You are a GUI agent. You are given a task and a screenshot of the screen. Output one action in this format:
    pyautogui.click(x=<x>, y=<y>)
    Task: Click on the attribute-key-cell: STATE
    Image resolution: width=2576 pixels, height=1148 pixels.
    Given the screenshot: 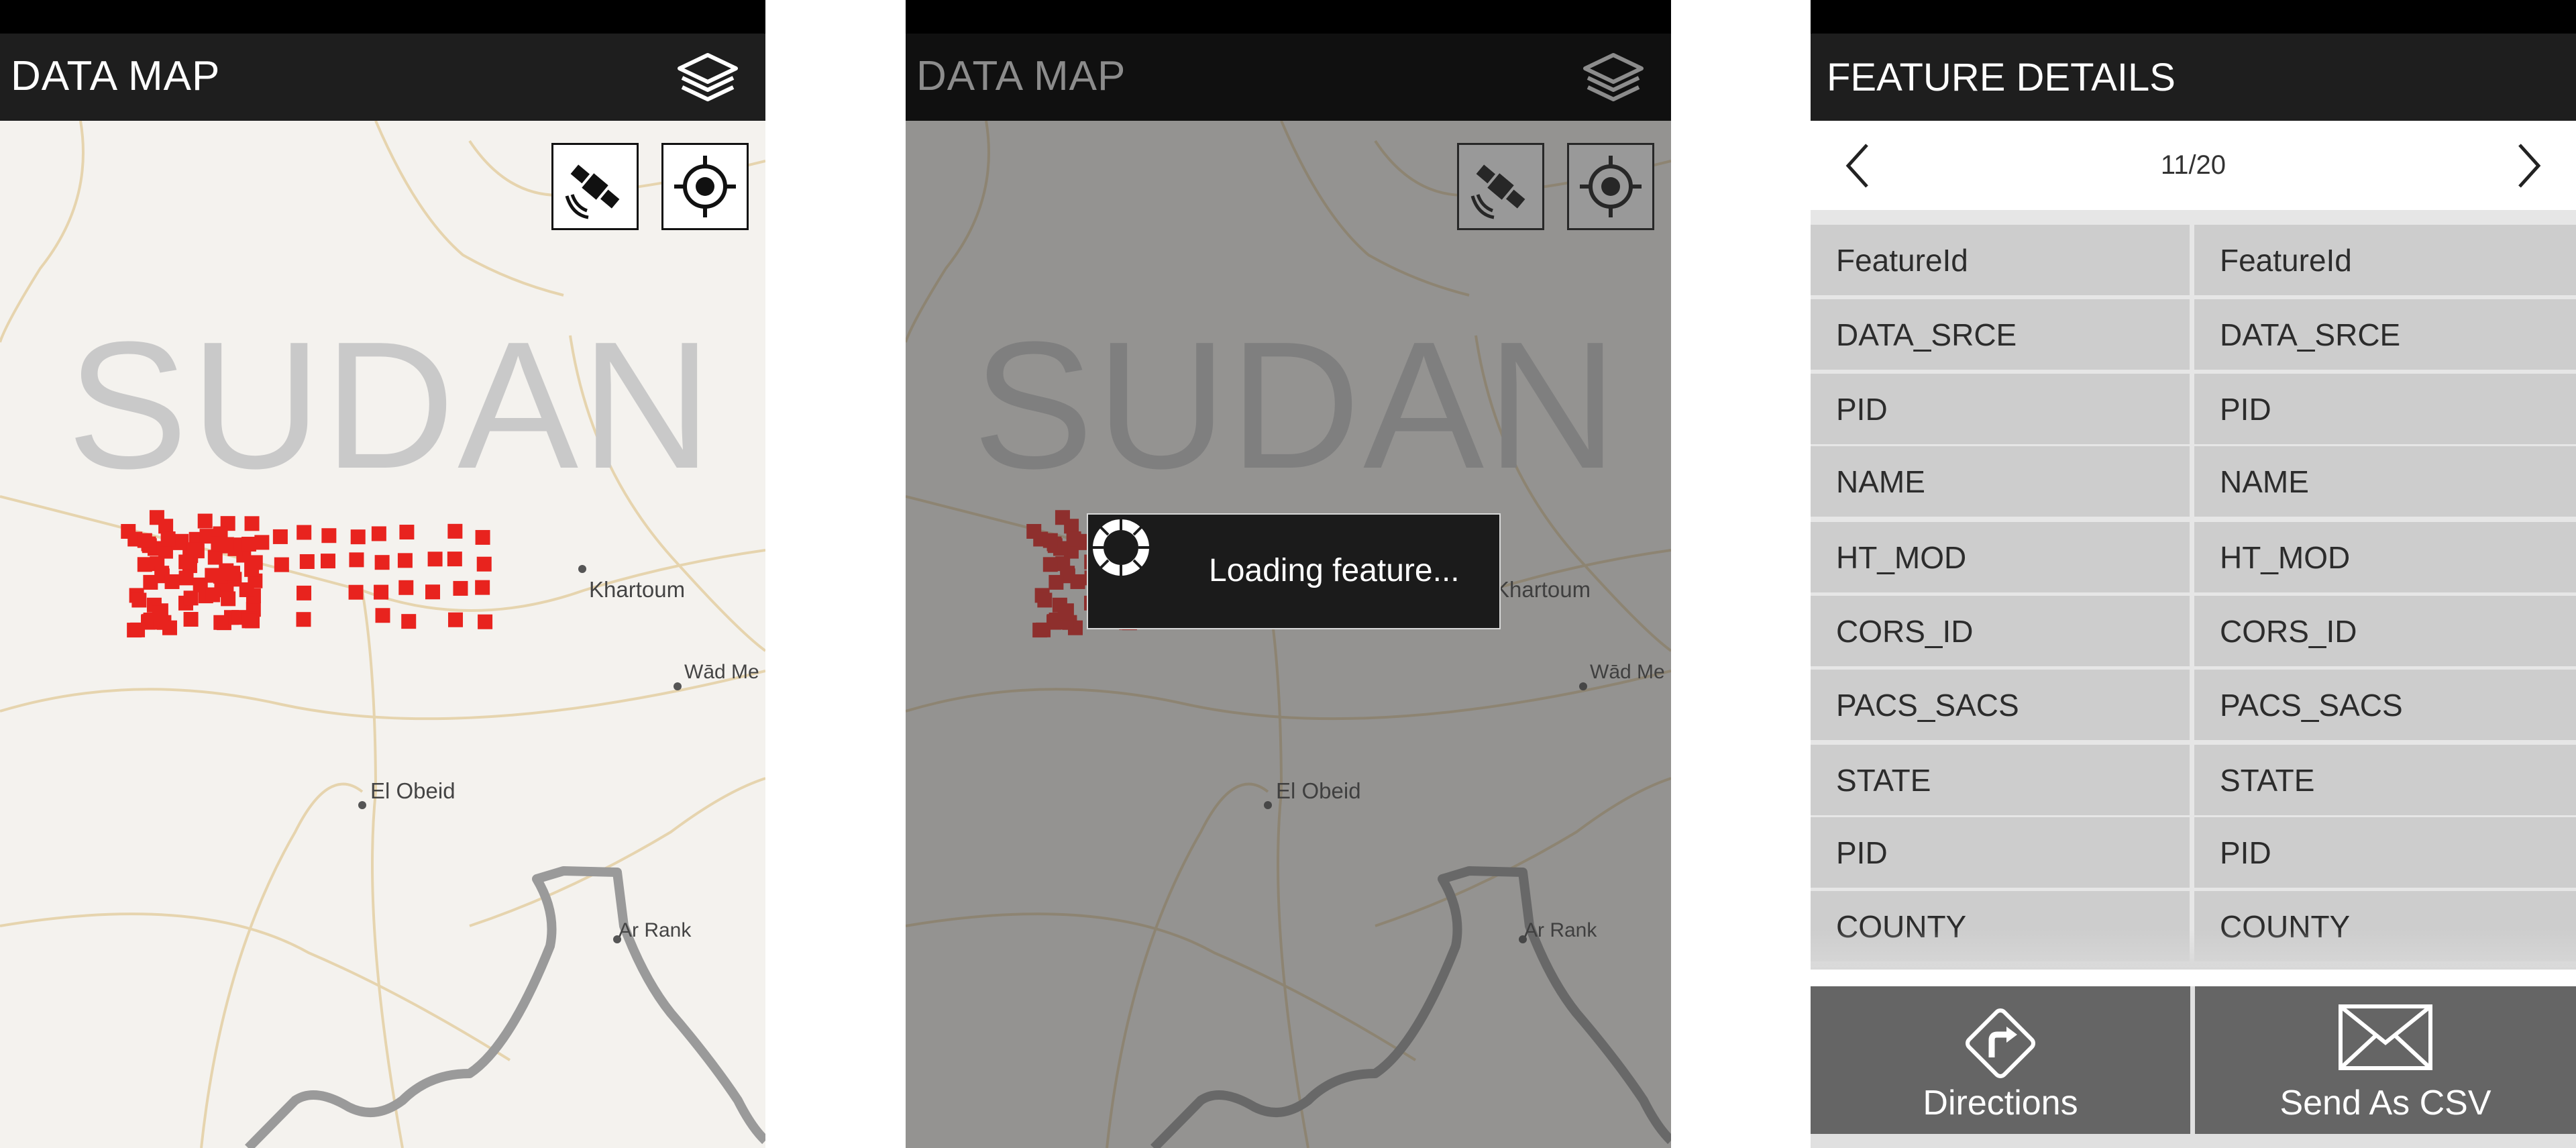 What is the action you would take?
    pyautogui.click(x=2000, y=780)
    